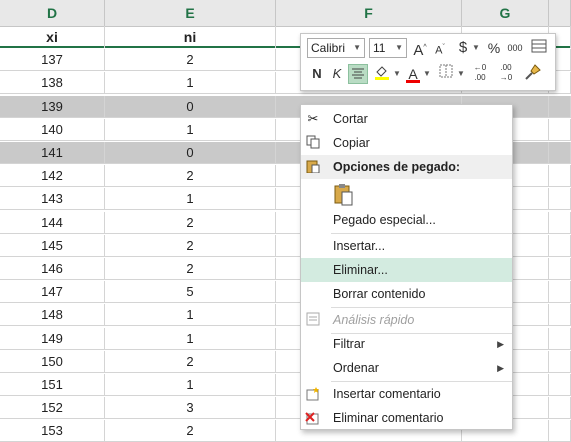  Describe the element at coordinates (406, 320) in the screenshot. I see `menu-item-quick-analysis: Análisis rápido` at that location.